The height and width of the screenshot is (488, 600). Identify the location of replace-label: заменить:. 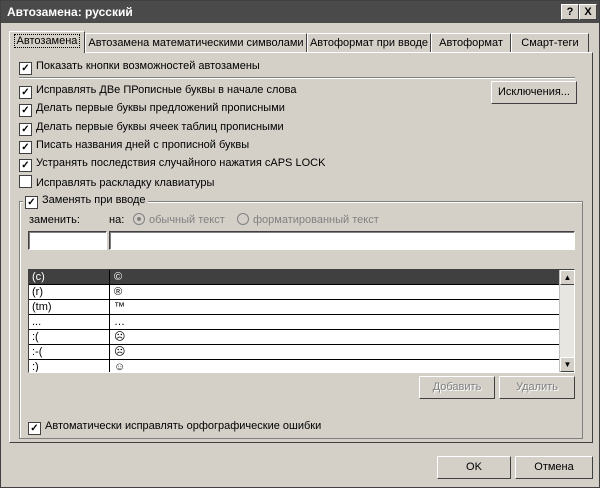
(54, 220).